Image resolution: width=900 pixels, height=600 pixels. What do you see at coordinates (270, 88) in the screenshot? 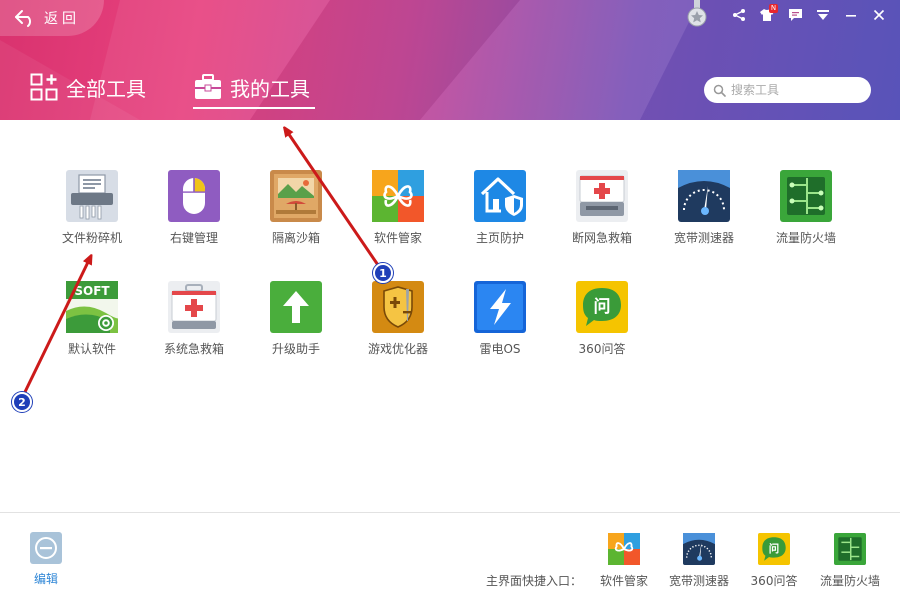
I see `tab-my-tools-label: 我的工具` at bounding box center [270, 88].